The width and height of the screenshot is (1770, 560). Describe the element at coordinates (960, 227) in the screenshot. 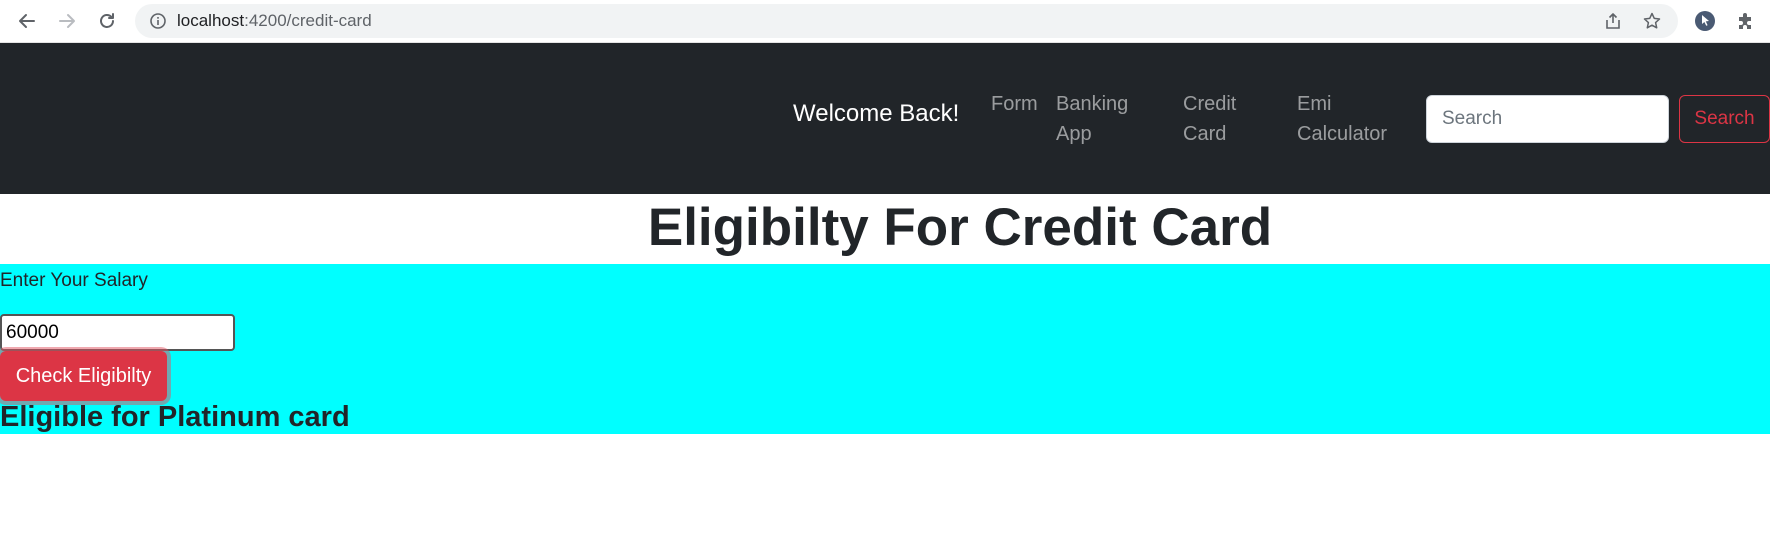

I see `page-title: Eligibilty For Credit Card` at that location.